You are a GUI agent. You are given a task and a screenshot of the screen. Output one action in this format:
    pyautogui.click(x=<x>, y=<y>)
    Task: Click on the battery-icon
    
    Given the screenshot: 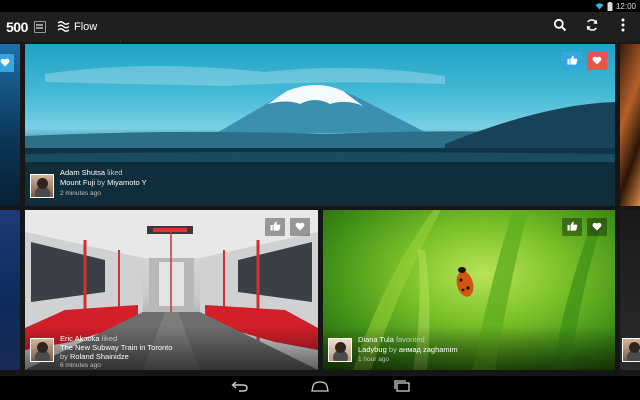 What is the action you would take?
    pyautogui.click(x=610, y=6)
    